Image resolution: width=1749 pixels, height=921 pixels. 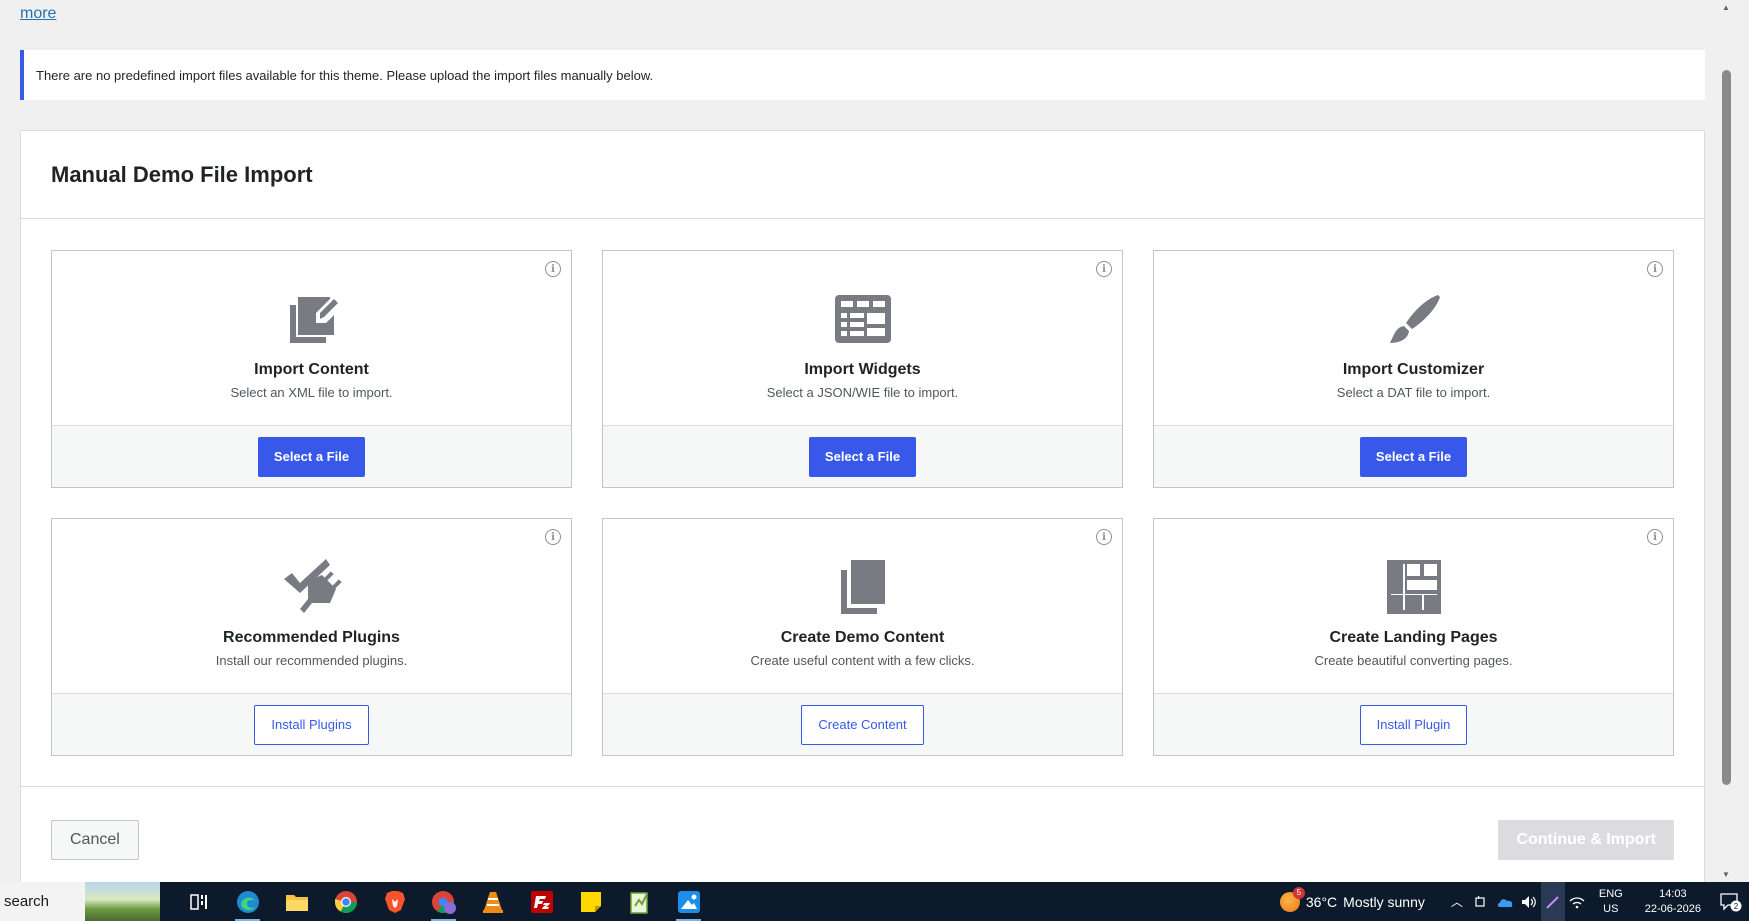 What do you see at coordinates (1414, 587) in the screenshot?
I see `layout-icon` at bounding box center [1414, 587].